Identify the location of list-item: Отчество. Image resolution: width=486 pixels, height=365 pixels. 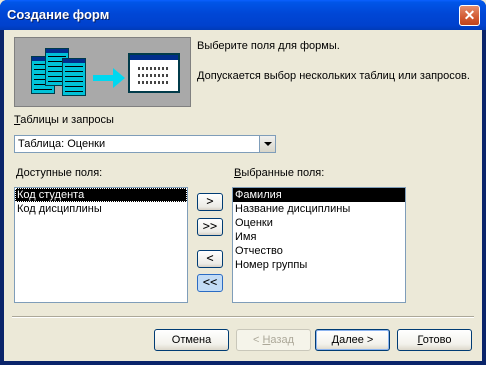
(319, 251).